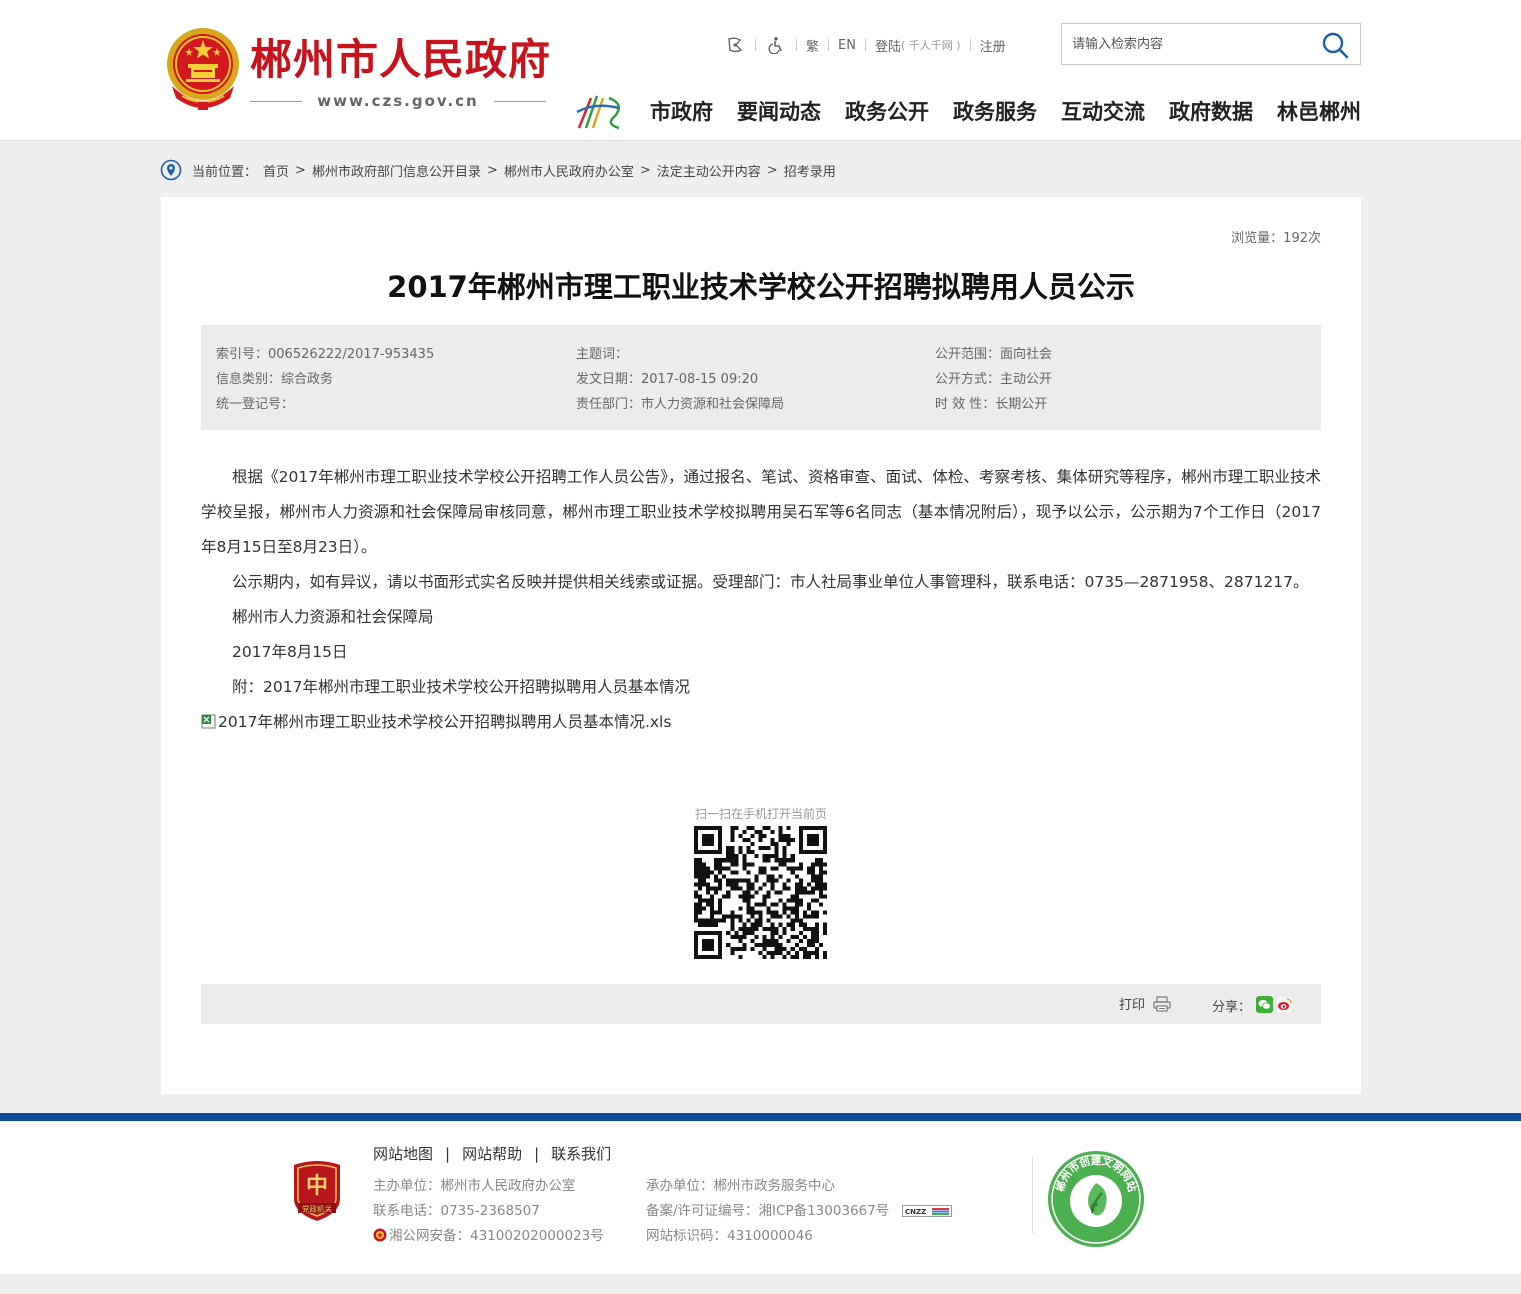  Describe the element at coordinates (276, 170) in the screenshot. I see `breadcrumb-home: 首页` at that location.